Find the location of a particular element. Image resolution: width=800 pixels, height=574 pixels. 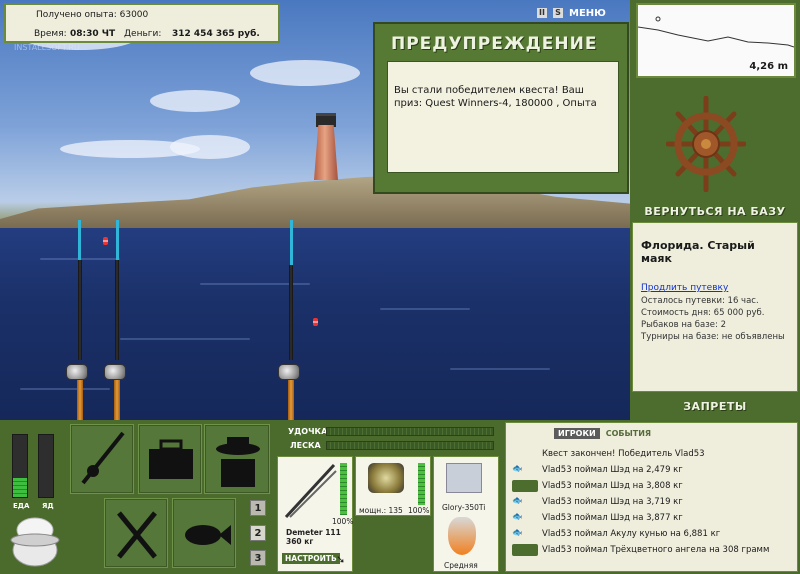

rod-condition: 100% is located at coordinates (343, 521).